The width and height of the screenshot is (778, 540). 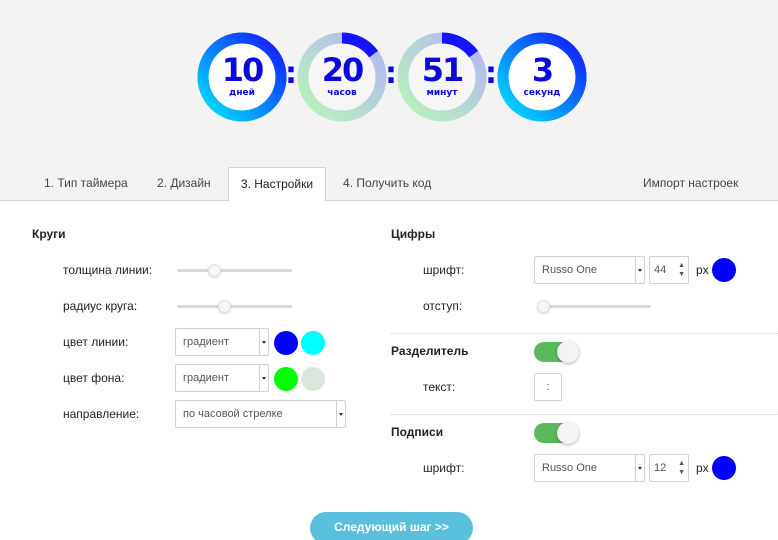 I want to click on radius-slider, so click(x=234, y=306).